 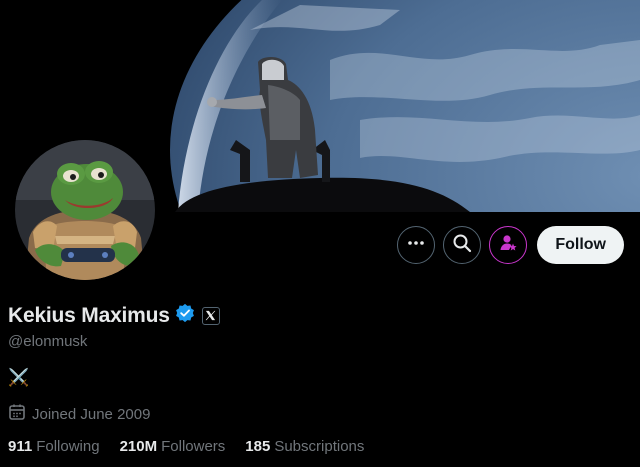 What do you see at coordinates (138, 446) in the screenshot?
I see `stat-value: 210M` at bounding box center [138, 446].